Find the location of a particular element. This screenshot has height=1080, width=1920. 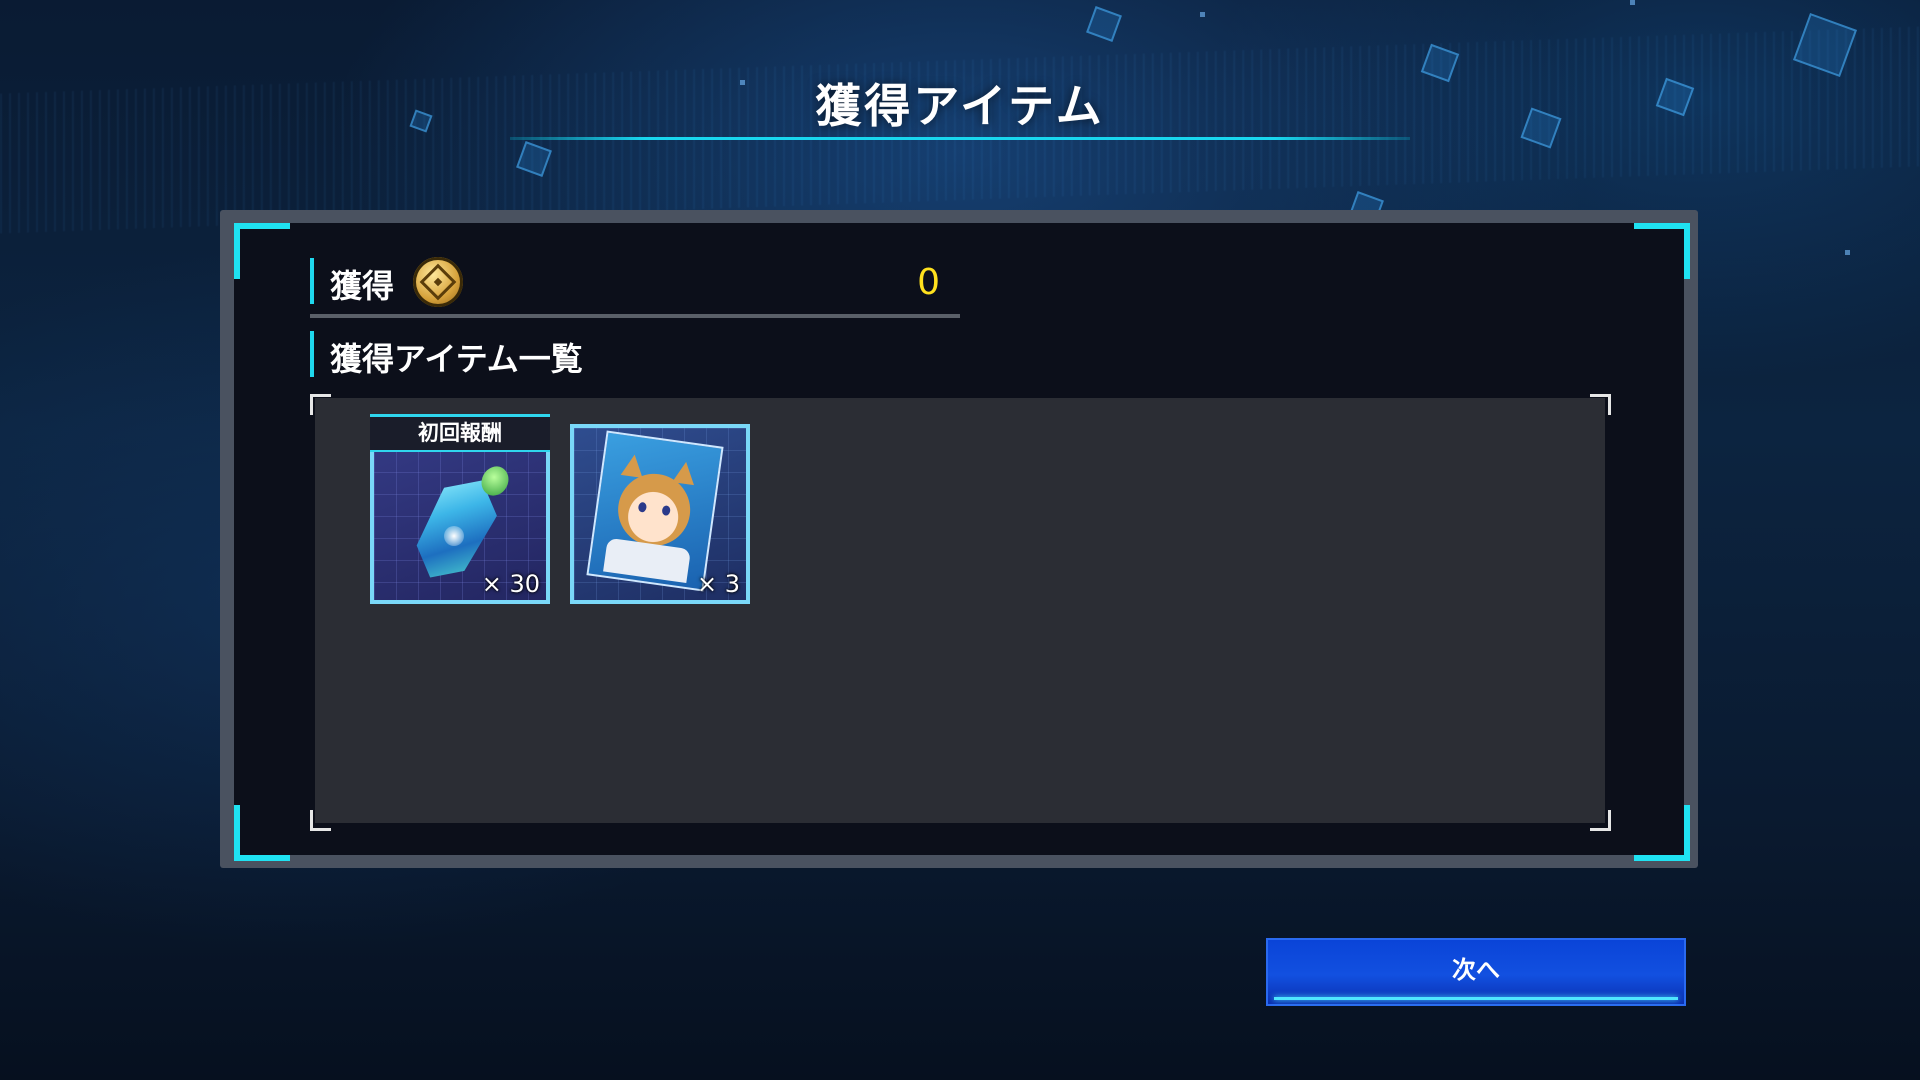

reward-label: 獲得 is located at coordinates (362, 286).